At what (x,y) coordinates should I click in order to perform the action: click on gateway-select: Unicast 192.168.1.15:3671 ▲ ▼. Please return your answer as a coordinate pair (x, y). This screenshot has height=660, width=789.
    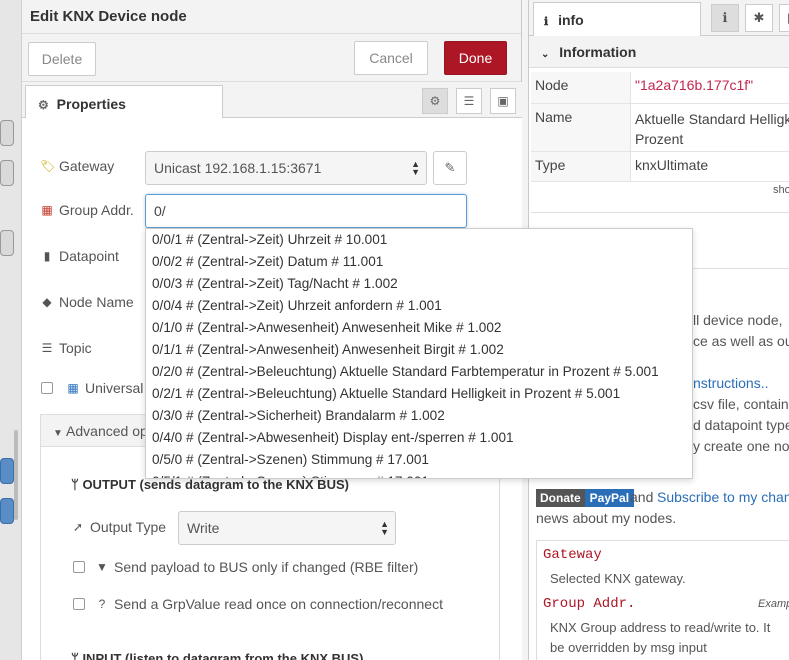
    Looking at the image, I should click on (286, 168).